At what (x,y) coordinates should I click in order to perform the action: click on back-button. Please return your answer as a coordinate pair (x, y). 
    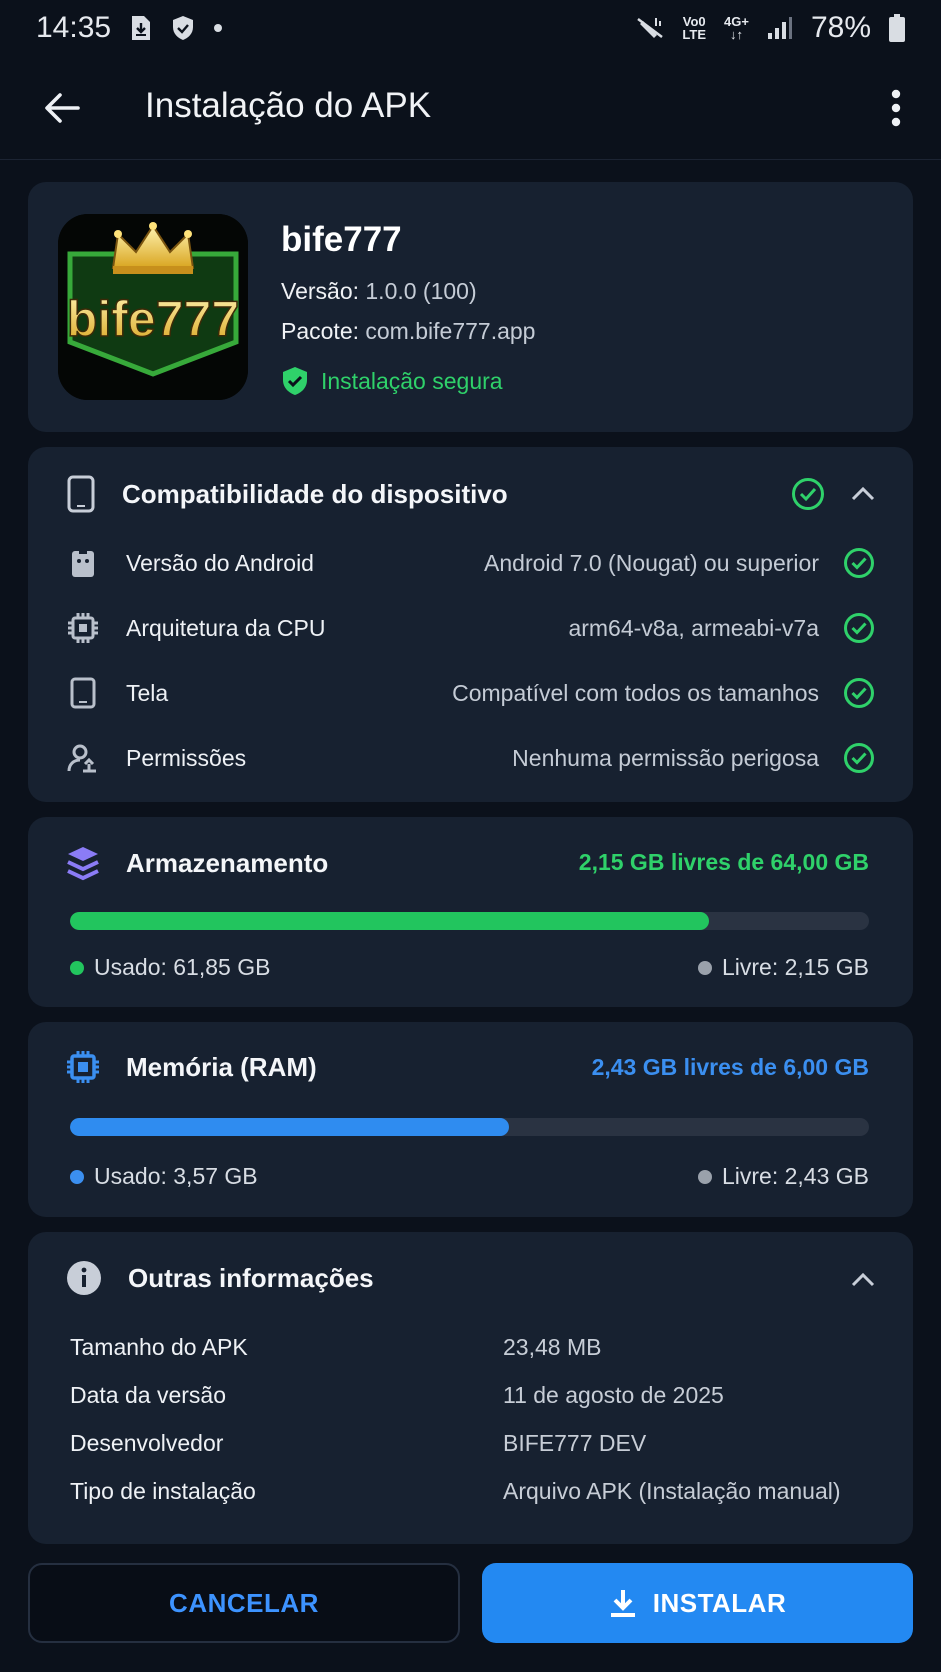
    Looking at the image, I should click on (62, 108).